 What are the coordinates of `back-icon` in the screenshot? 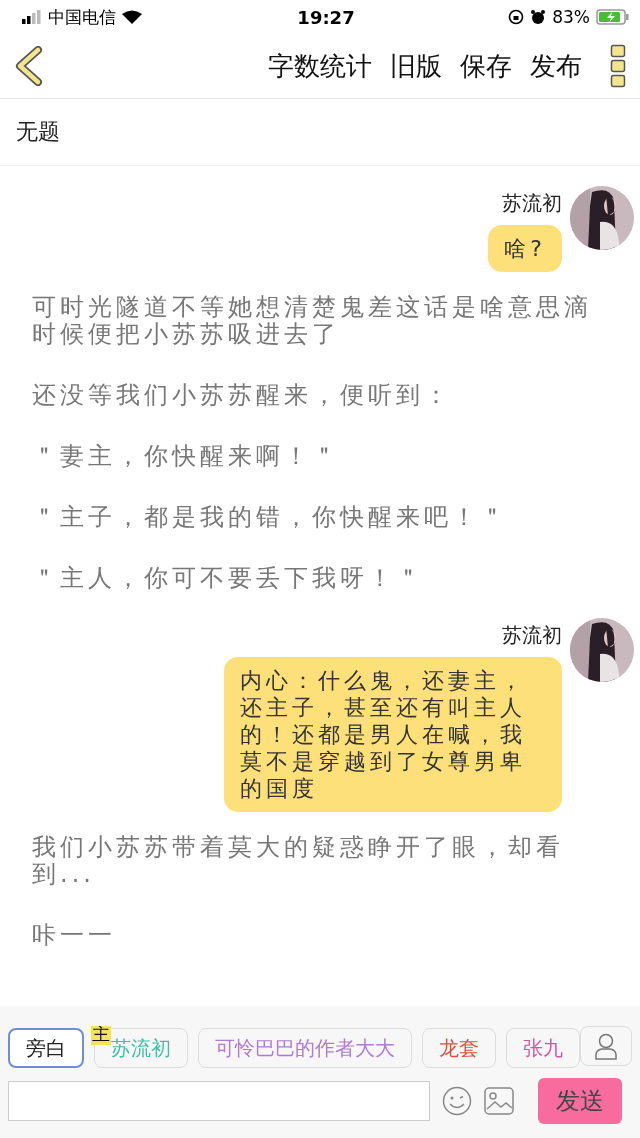 It's located at (29, 66).